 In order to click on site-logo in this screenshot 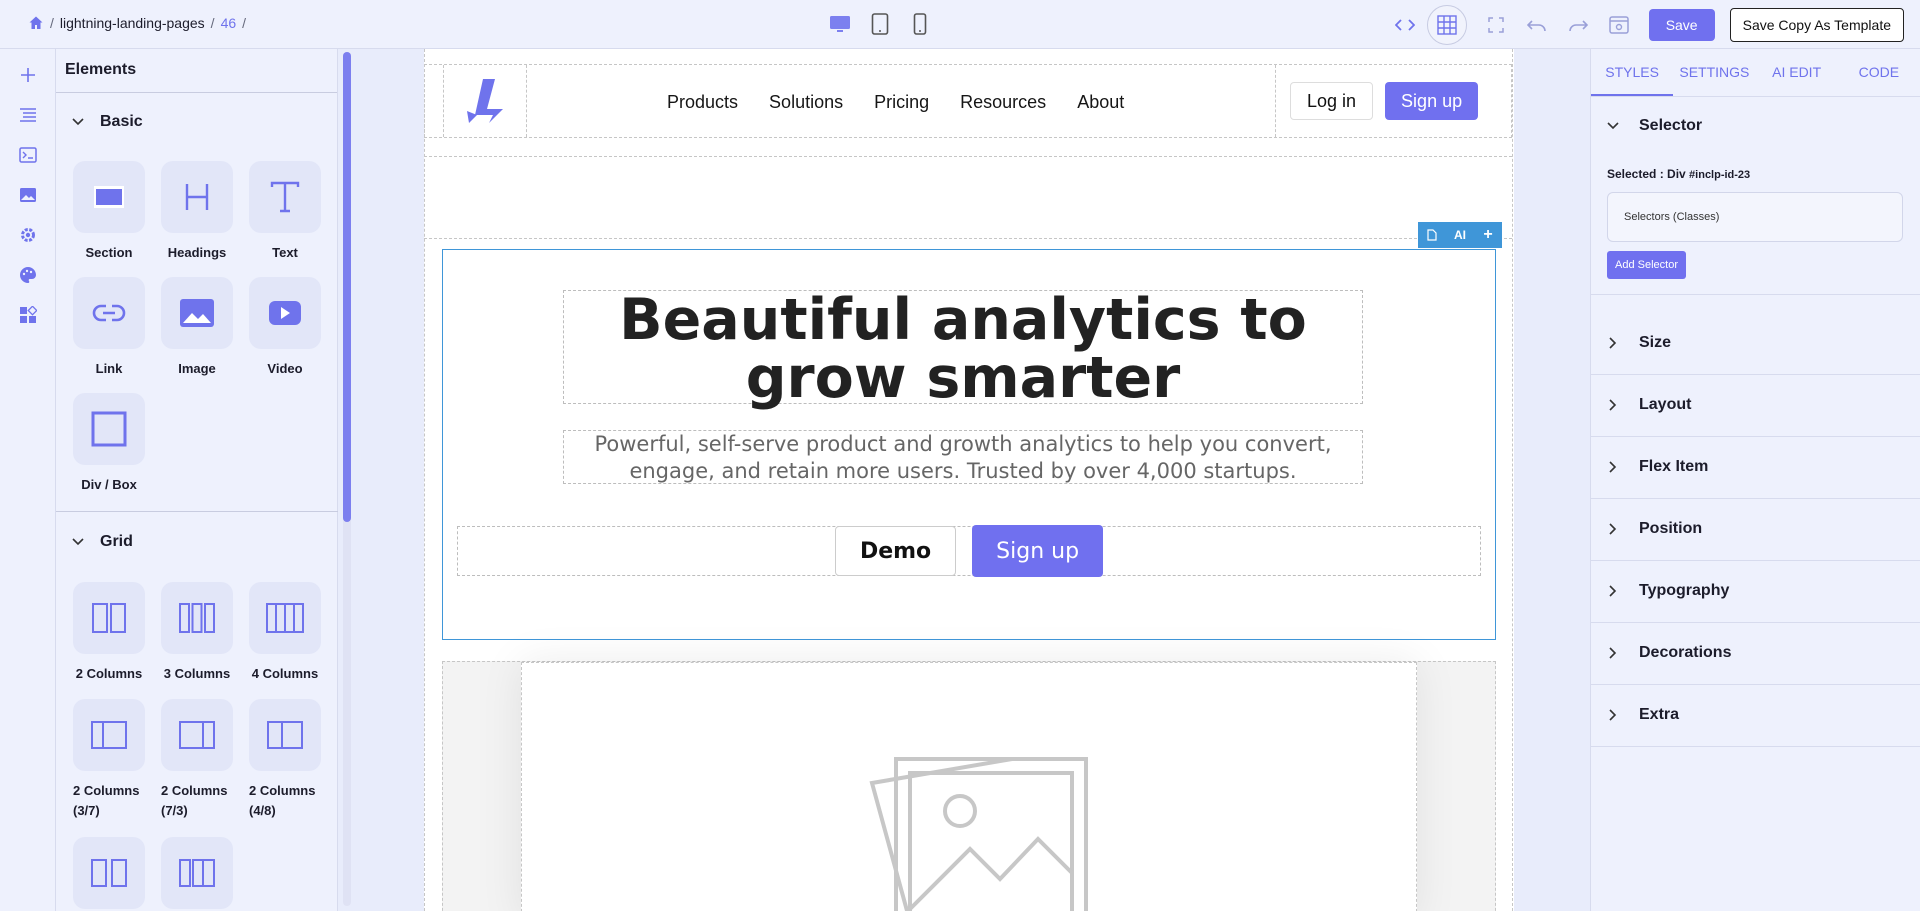, I will do `click(485, 101)`.